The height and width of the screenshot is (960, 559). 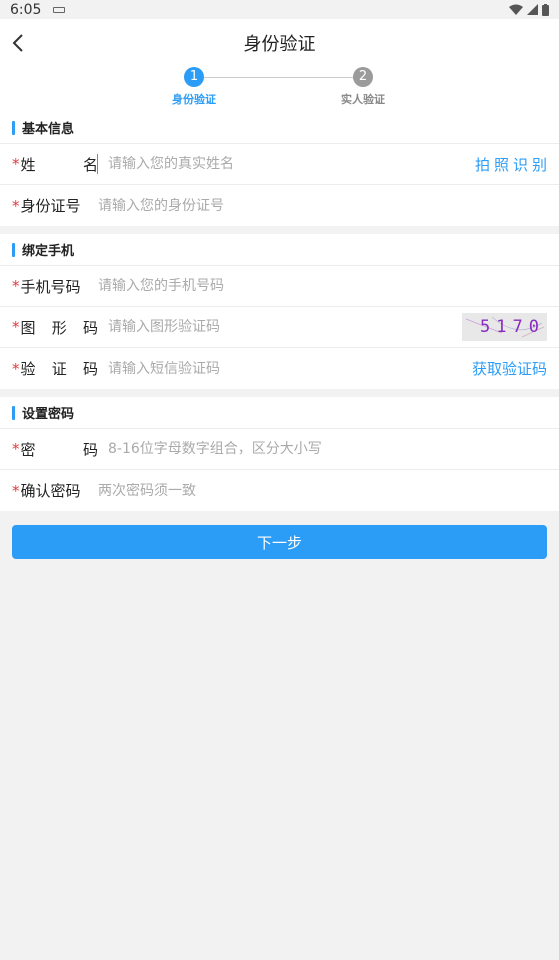 What do you see at coordinates (194, 99) in the screenshot?
I see `step-1-label: 身份验证` at bounding box center [194, 99].